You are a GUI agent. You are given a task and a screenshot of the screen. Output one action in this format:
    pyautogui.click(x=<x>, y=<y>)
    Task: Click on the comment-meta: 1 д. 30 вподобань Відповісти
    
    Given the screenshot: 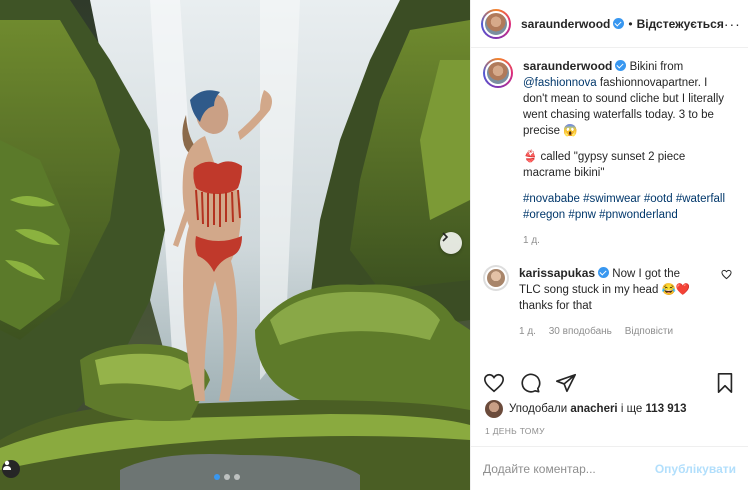 What is the action you would take?
    pyautogui.click(x=609, y=332)
    